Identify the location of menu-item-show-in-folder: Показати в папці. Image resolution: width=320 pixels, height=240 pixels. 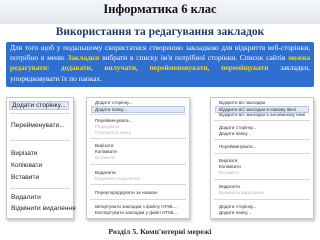
(113, 132).